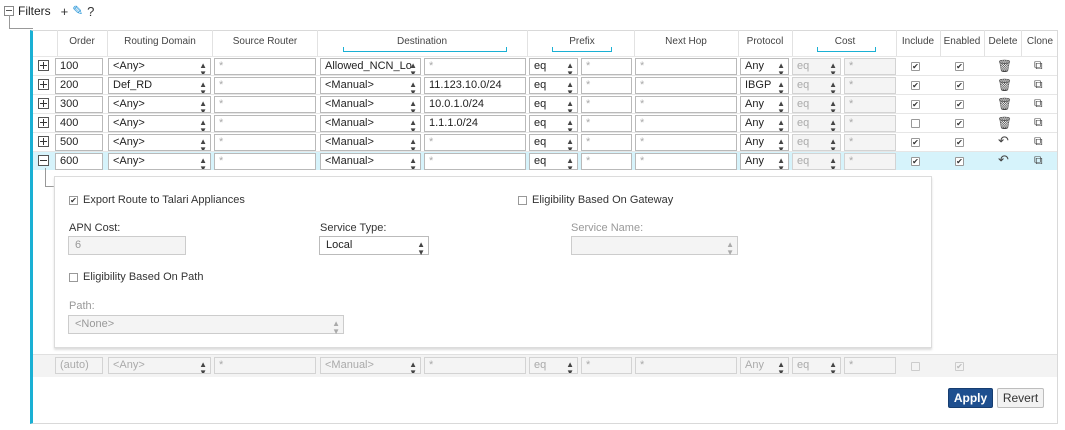  Describe the element at coordinates (127, 245) in the screenshot. I see `apn-cost-input: 6` at that location.